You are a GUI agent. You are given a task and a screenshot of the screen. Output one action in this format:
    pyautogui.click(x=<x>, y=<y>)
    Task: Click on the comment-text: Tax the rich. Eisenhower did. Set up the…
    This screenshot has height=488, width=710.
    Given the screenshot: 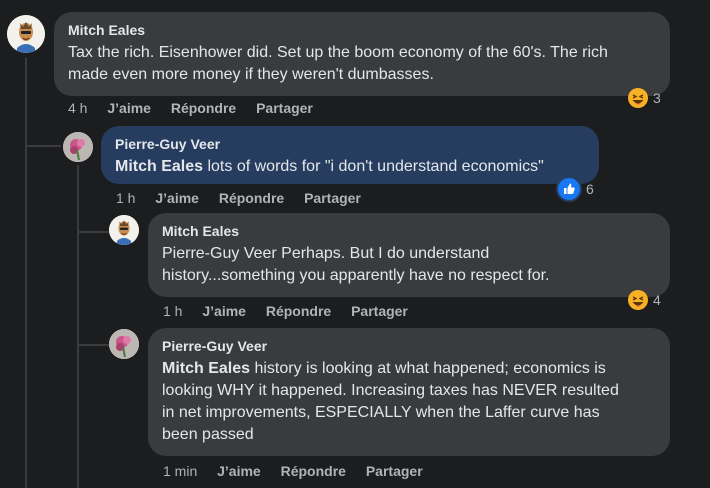 What is the action you would take?
    pyautogui.click(x=338, y=63)
    